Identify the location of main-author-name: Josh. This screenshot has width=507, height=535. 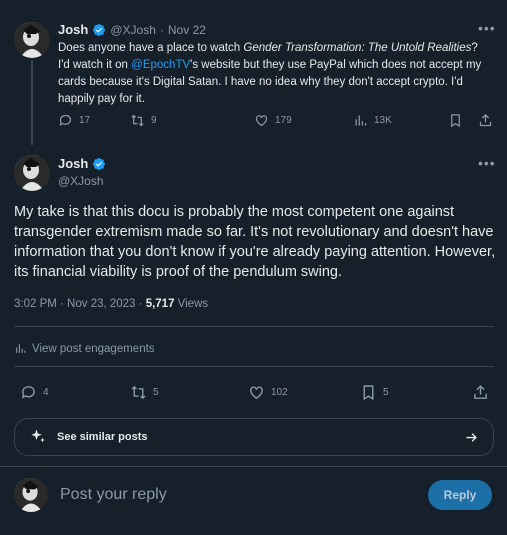
(73, 163).